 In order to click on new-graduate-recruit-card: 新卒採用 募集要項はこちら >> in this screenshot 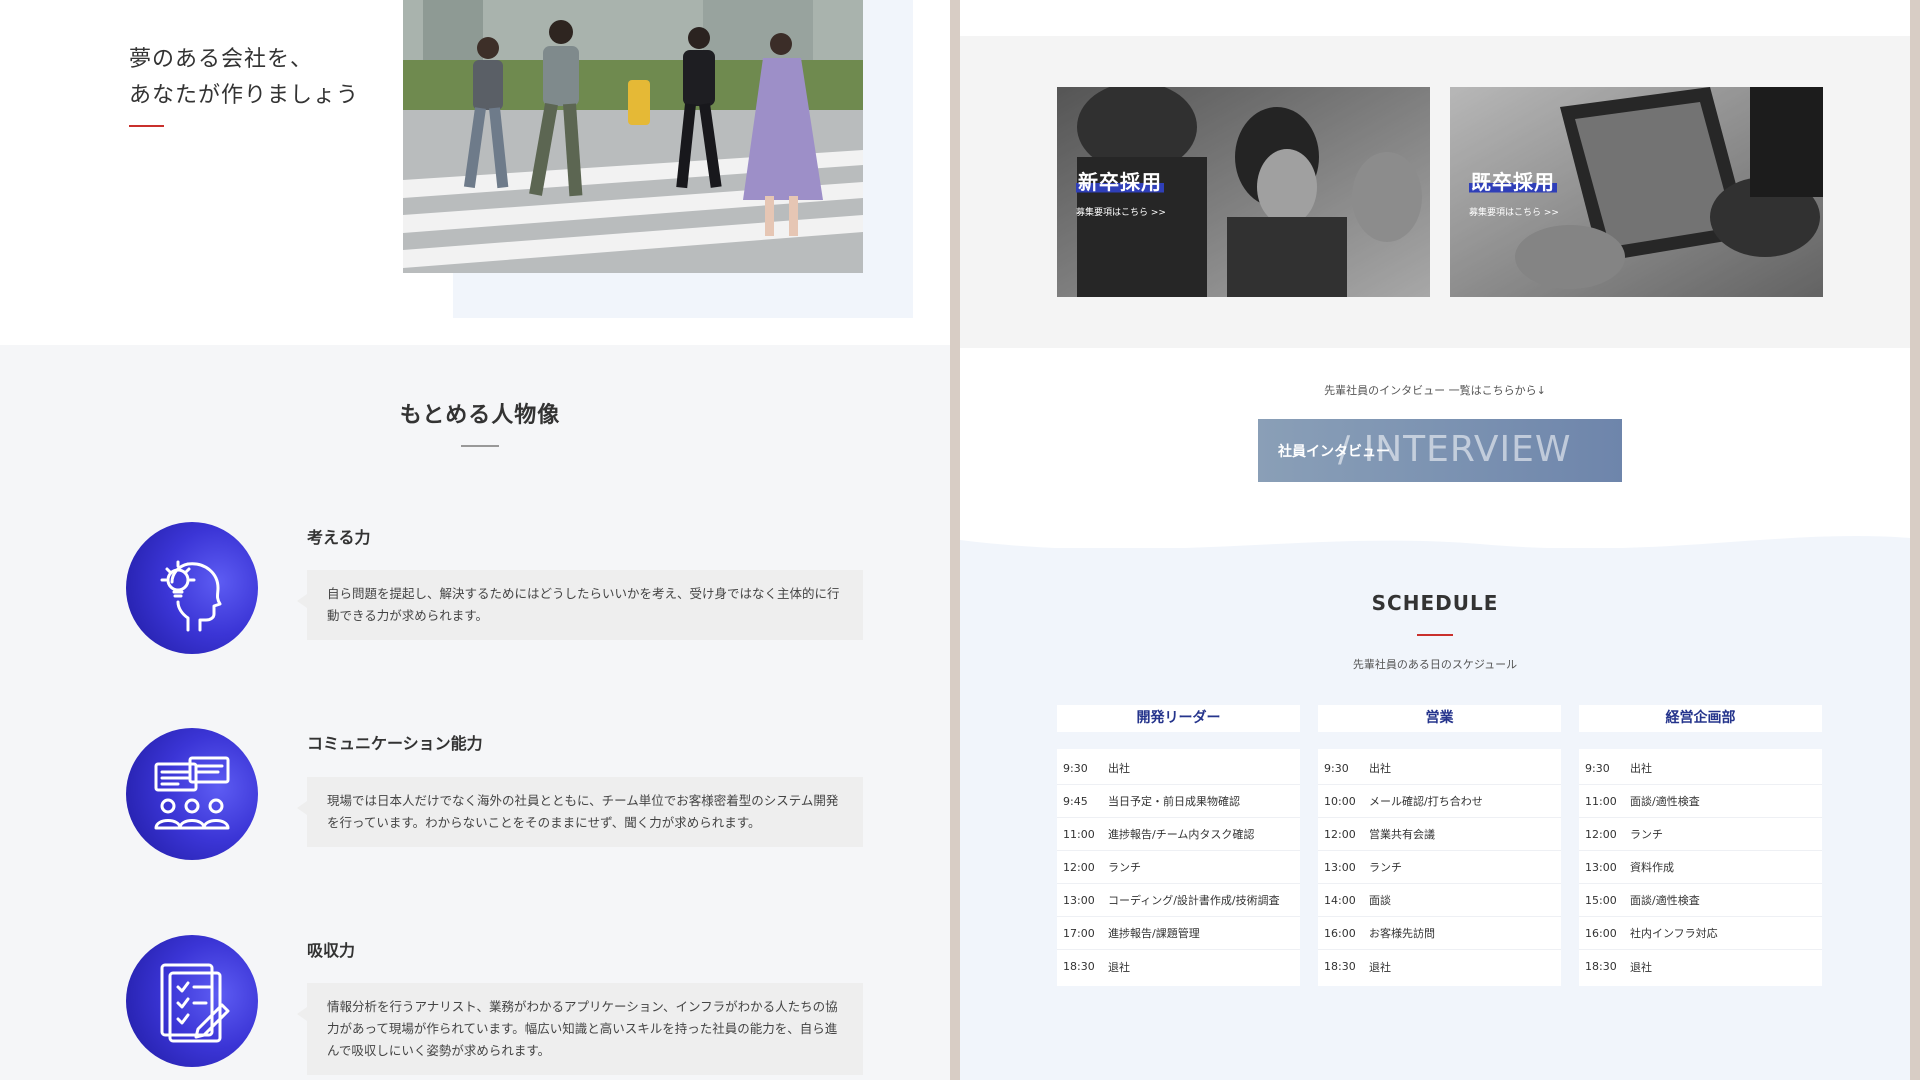, I will do `click(1243, 192)`.